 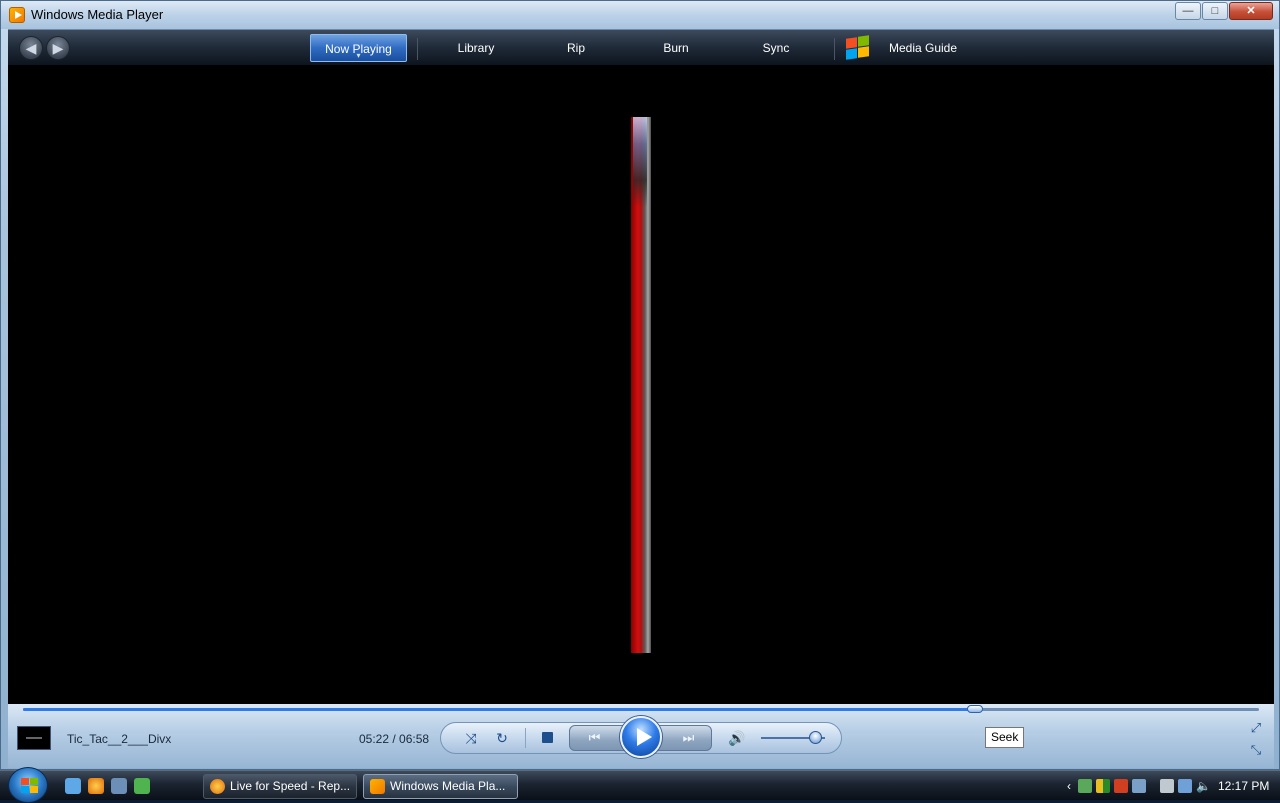 I want to click on speaker-icon: 🔊, so click(x=737, y=738).